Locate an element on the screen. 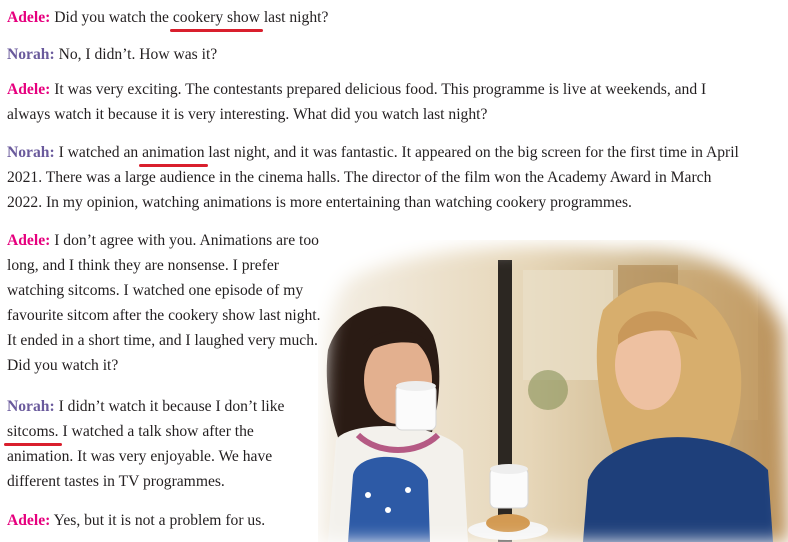  highlight-animation: animation is located at coordinates (173, 153).